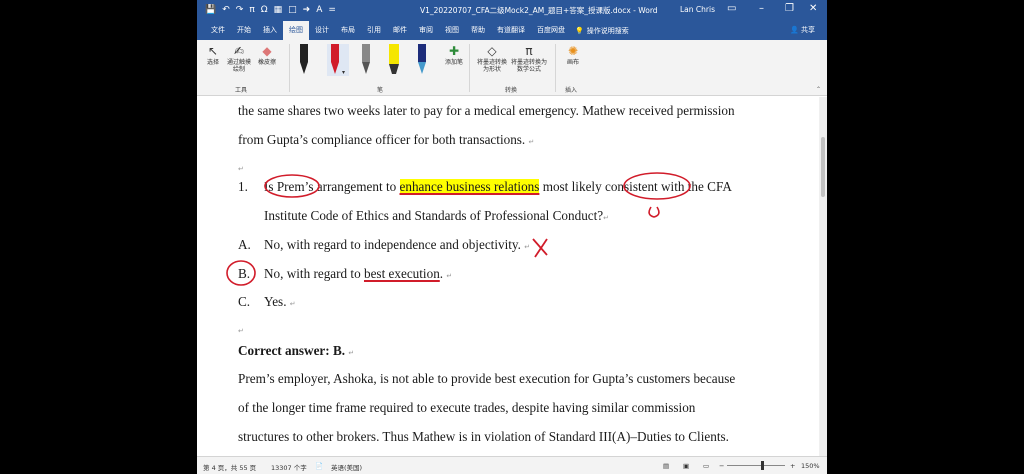 The height and width of the screenshot is (474, 1024). Describe the element at coordinates (348, 30) in the screenshot. I see `tab-layout: 布局` at that location.